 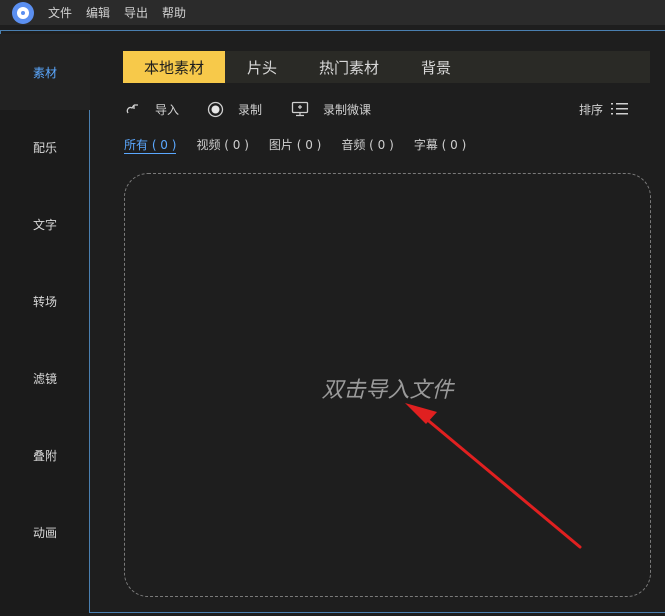 What do you see at coordinates (45, 224) in the screenshot?
I see `sidebar-item-text: 文字` at bounding box center [45, 224].